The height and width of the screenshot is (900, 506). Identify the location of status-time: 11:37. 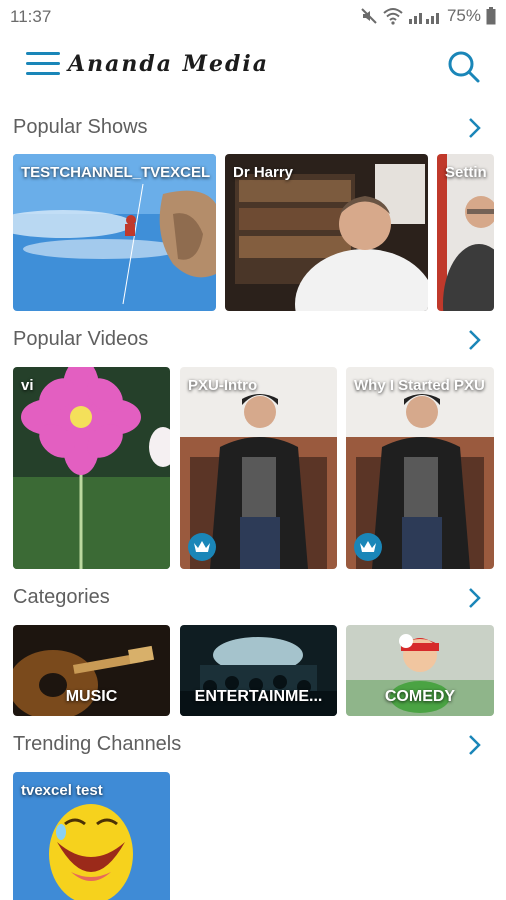
(31, 16).